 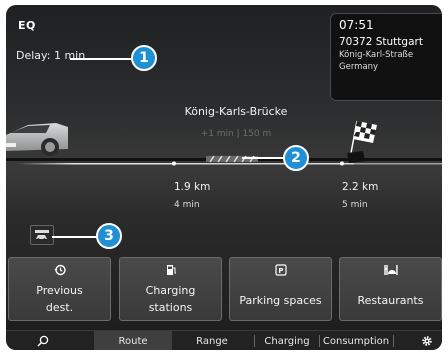 I want to click on tab-route: Route, so click(x=133, y=340).